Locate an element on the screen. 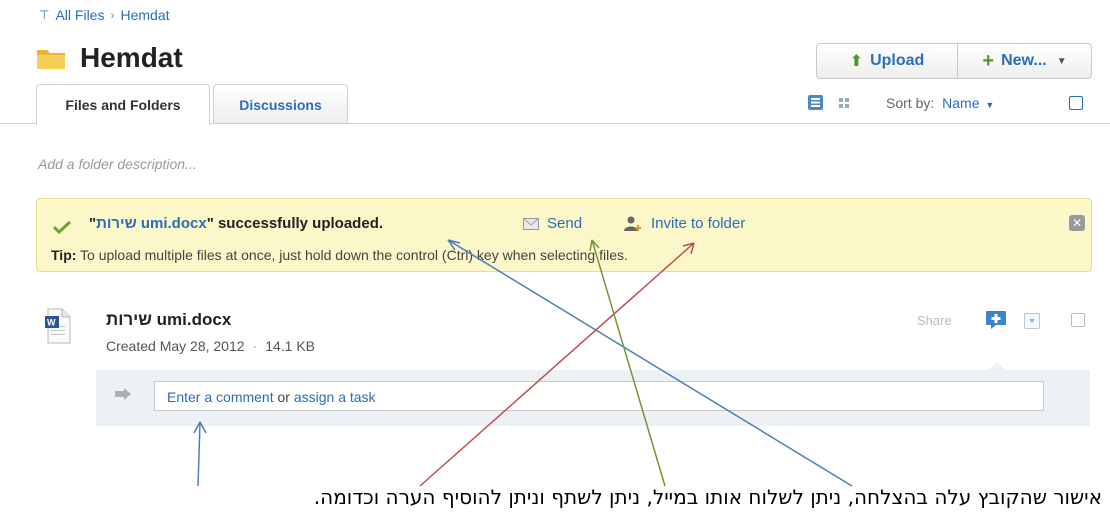 The height and width of the screenshot is (522, 1110). row-checkbox is located at coordinates (1078, 320).